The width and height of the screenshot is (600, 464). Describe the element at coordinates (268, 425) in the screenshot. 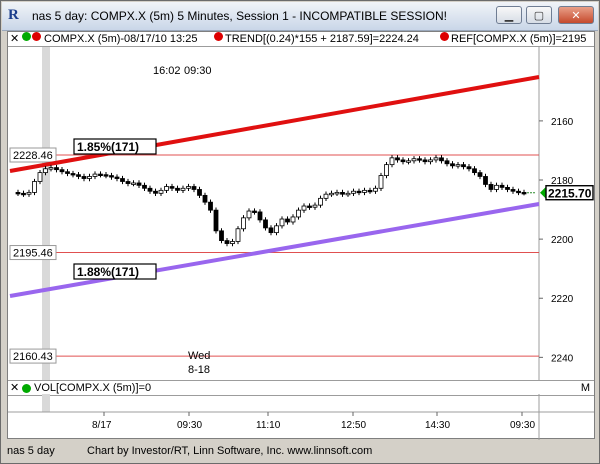

I see `x-tick-label: 11:10` at that location.